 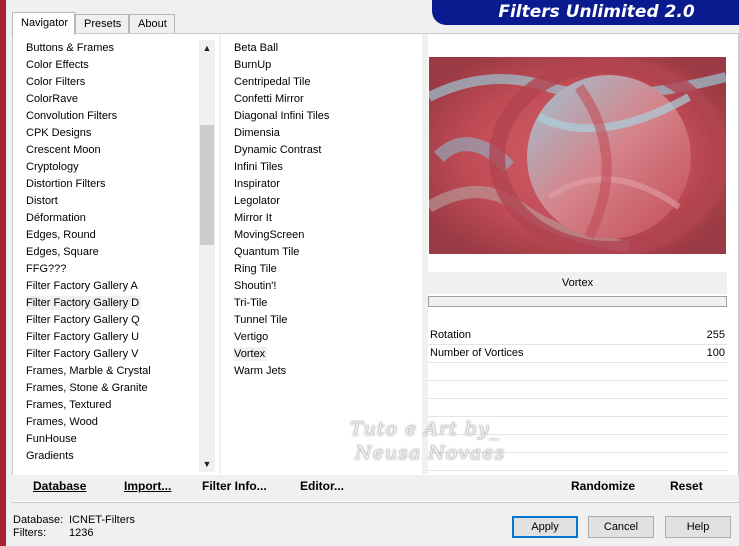 I want to click on tab-about: About, so click(x=152, y=24).